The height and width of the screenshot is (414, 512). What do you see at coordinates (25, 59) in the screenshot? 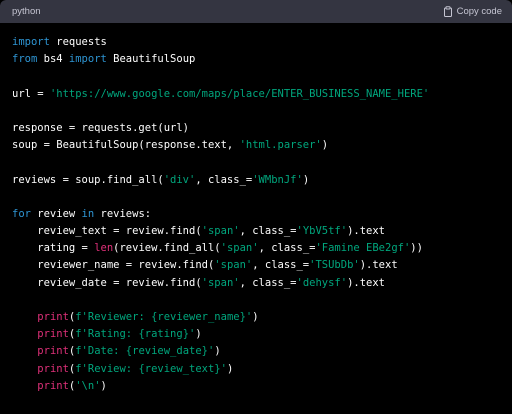
I see `code-token: from` at bounding box center [25, 59].